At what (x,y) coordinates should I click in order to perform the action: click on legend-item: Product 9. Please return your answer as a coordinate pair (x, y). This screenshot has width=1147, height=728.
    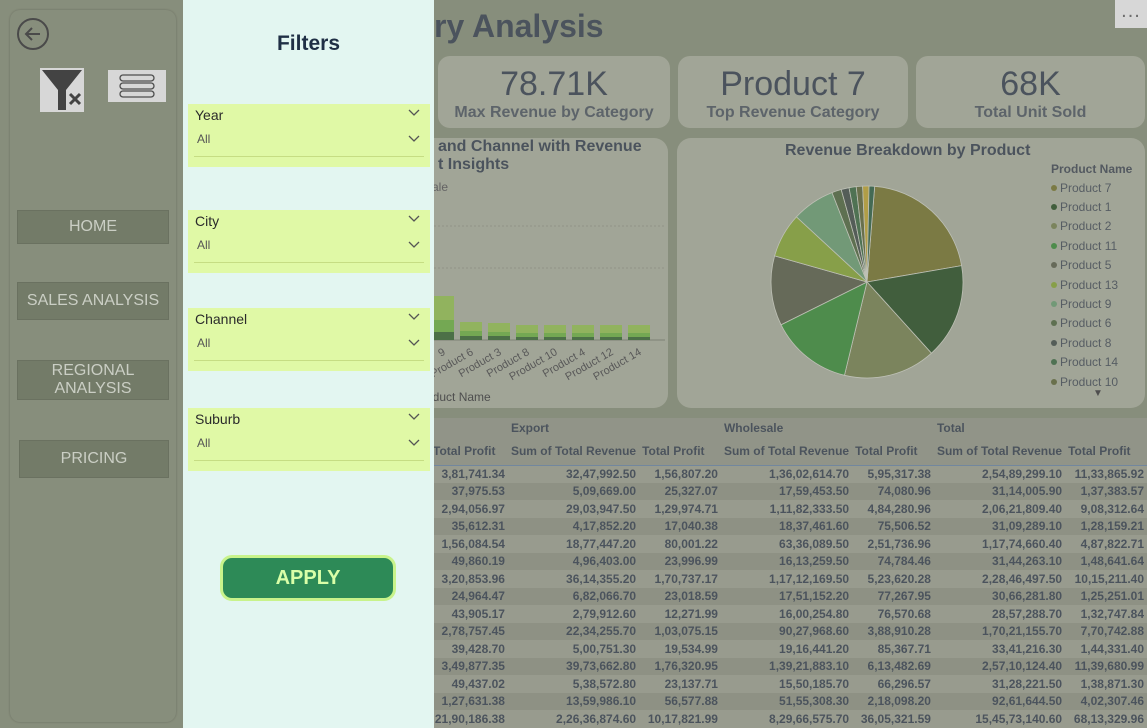
    Looking at the image, I should click on (1084, 303).